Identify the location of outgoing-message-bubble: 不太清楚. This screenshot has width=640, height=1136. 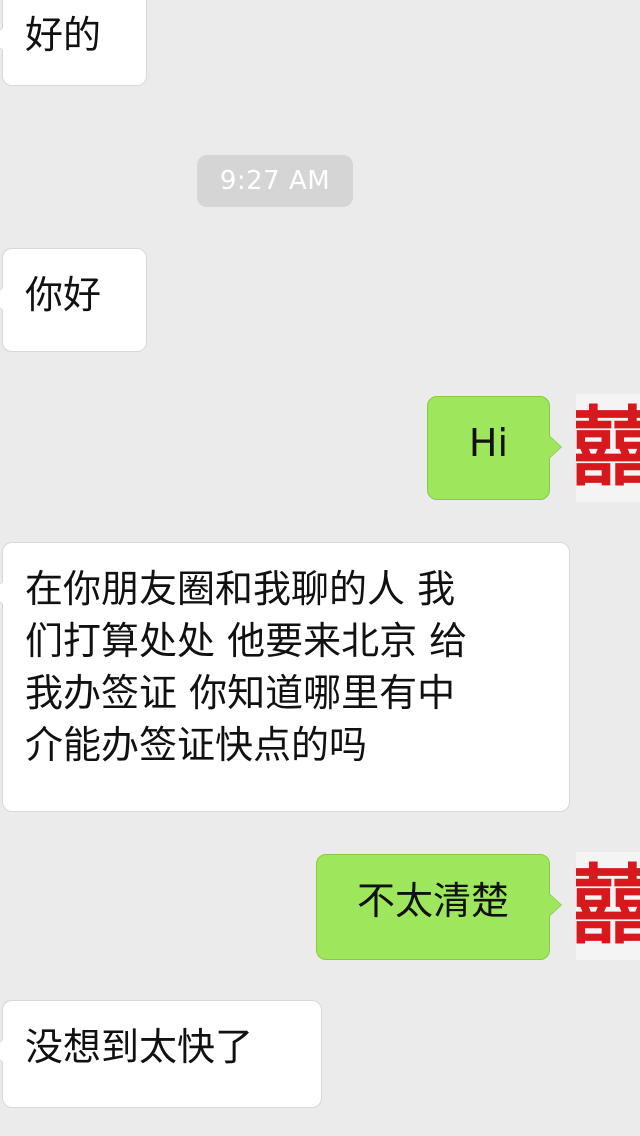
(439, 907).